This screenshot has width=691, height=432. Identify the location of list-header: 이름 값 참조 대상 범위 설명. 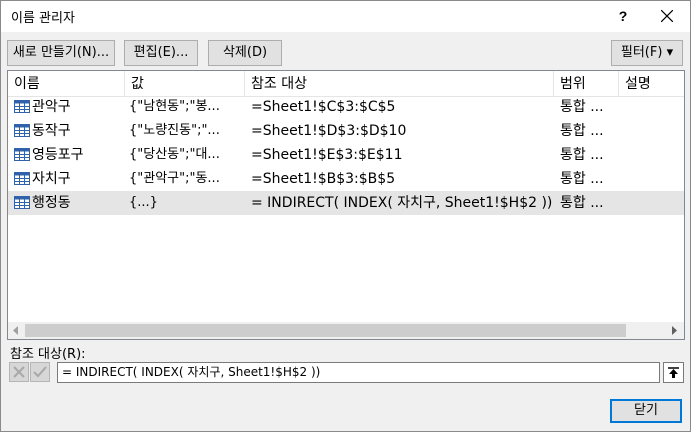
(346, 84).